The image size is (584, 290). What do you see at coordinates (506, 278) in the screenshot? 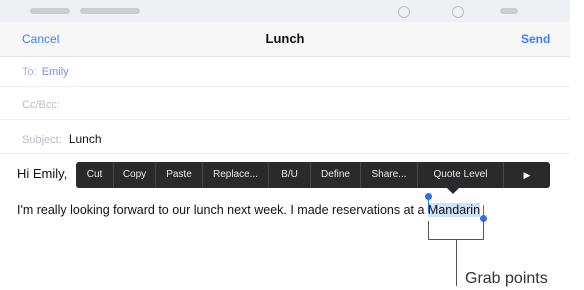
I see `callout-label: Grab points` at bounding box center [506, 278].